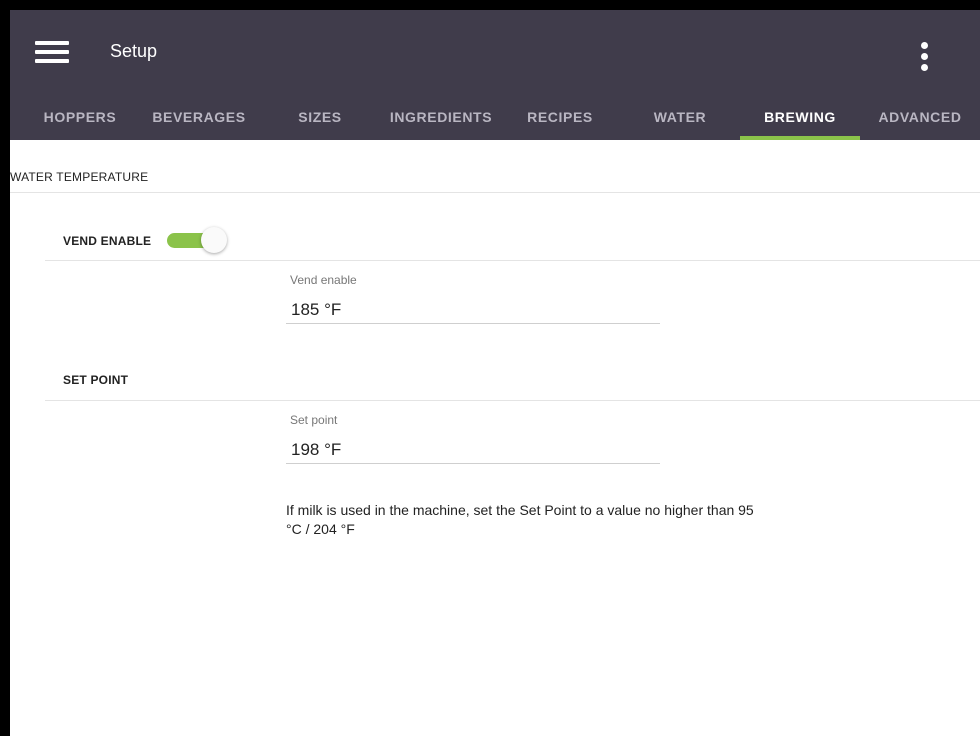 The width and height of the screenshot is (980, 736). What do you see at coordinates (214, 240) in the screenshot?
I see `toggle-thumb` at bounding box center [214, 240].